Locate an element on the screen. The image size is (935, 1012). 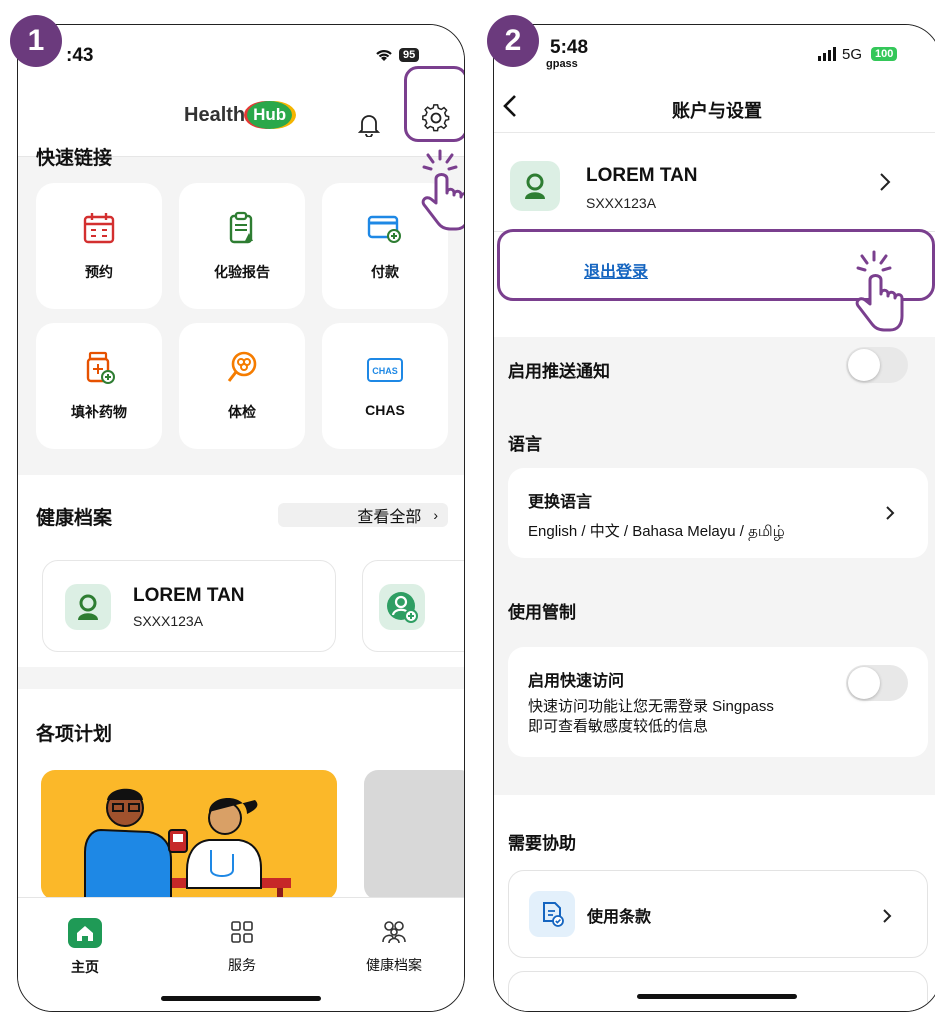
profile-card: LOREM TAN SXXX123A is located at coordinates (189, 606).